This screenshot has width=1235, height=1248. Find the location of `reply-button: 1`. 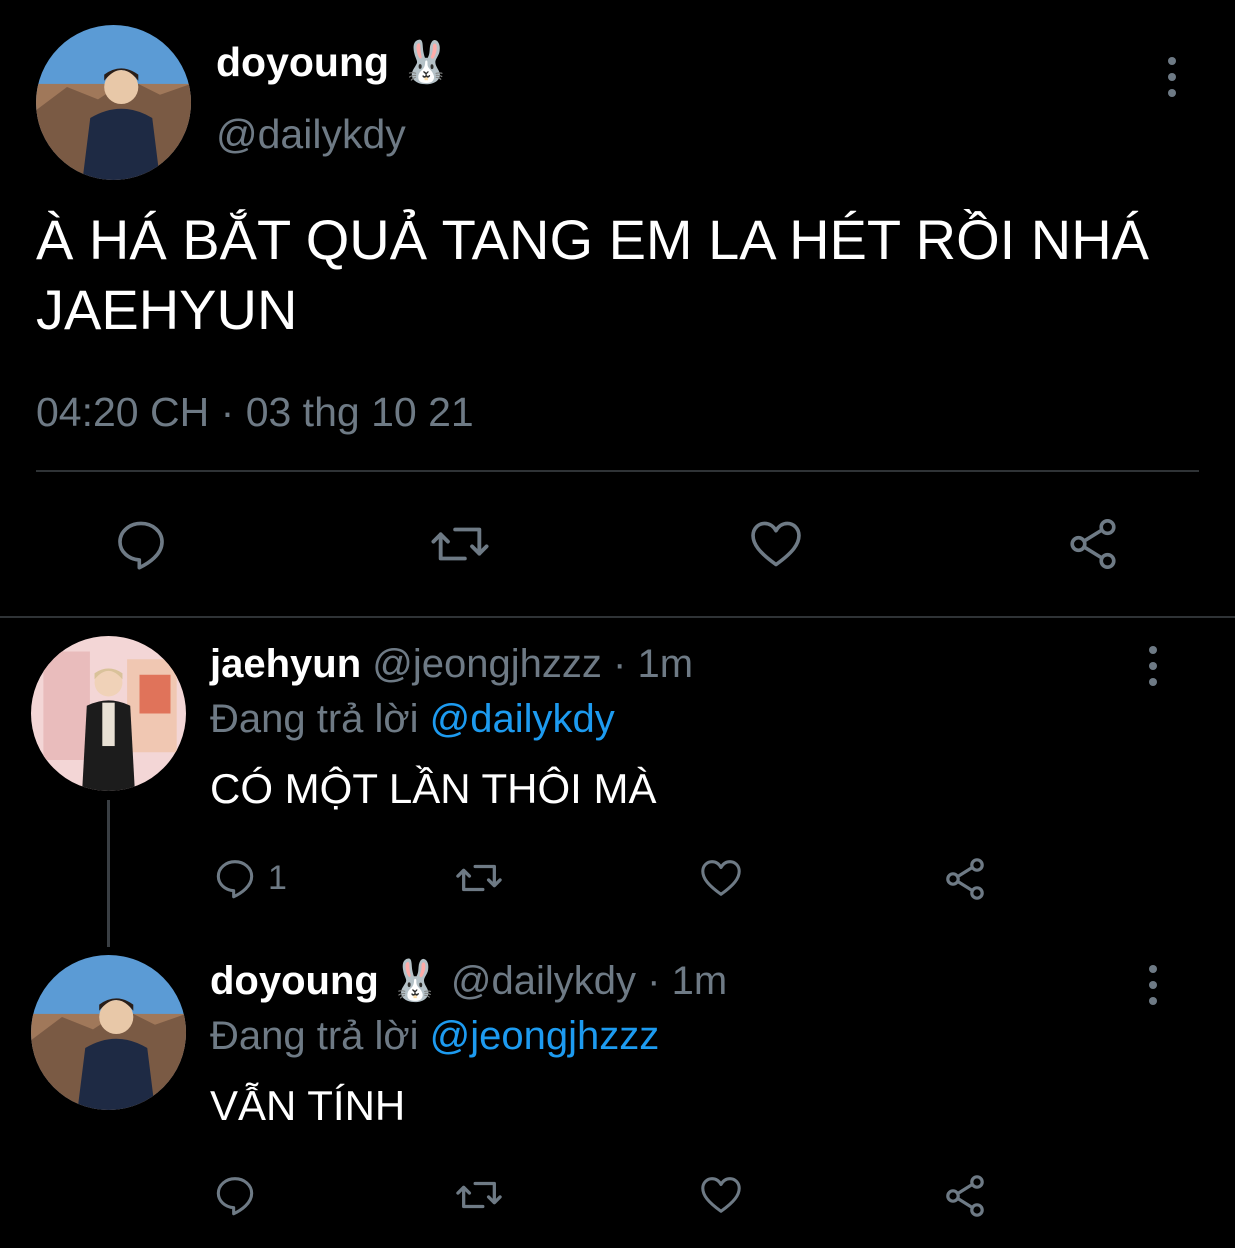

reply-button: 1 is located at coordinates (249, 878).